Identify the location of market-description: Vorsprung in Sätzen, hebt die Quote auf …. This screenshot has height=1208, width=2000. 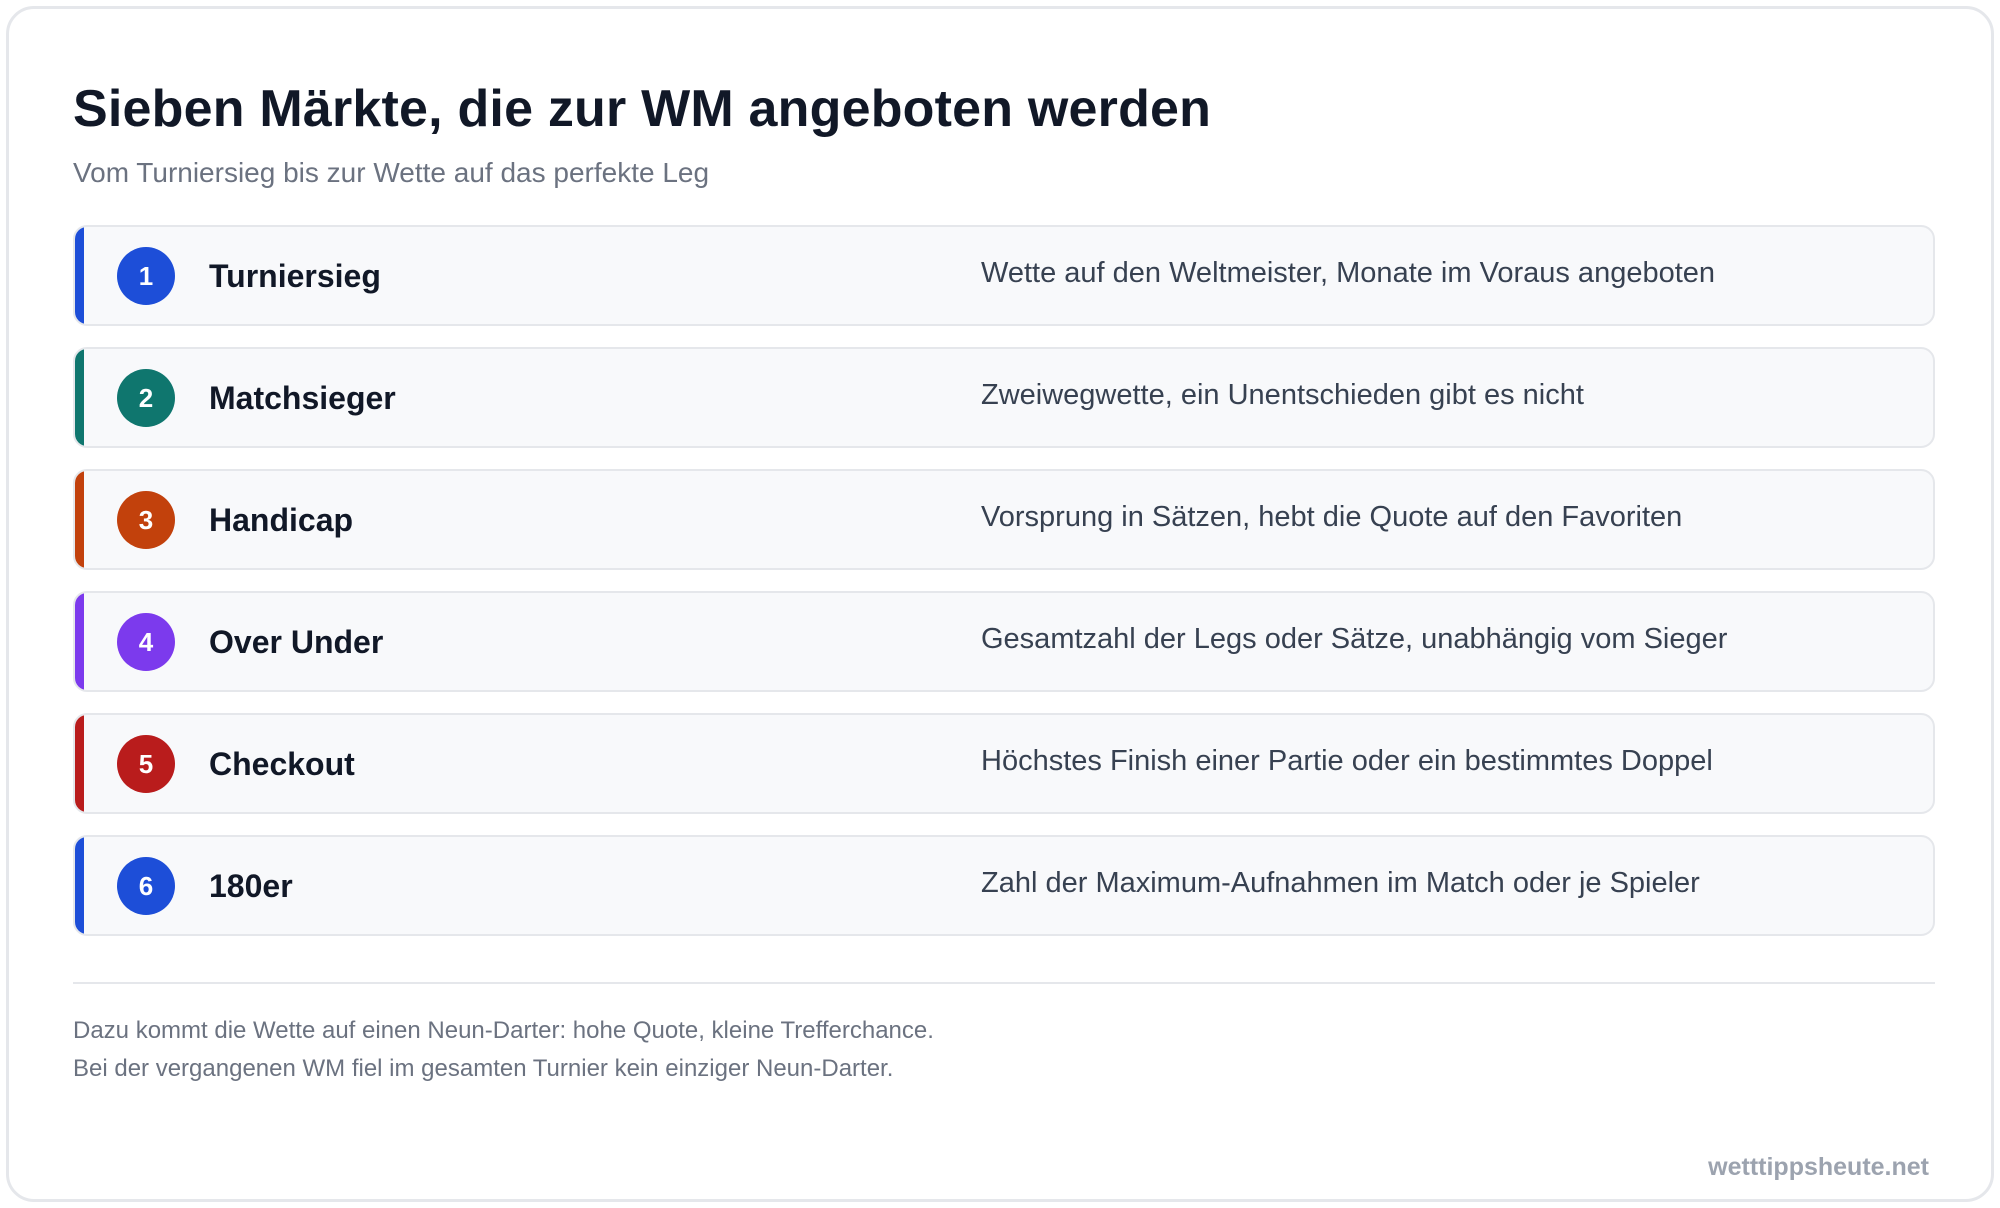
(1332, 517).